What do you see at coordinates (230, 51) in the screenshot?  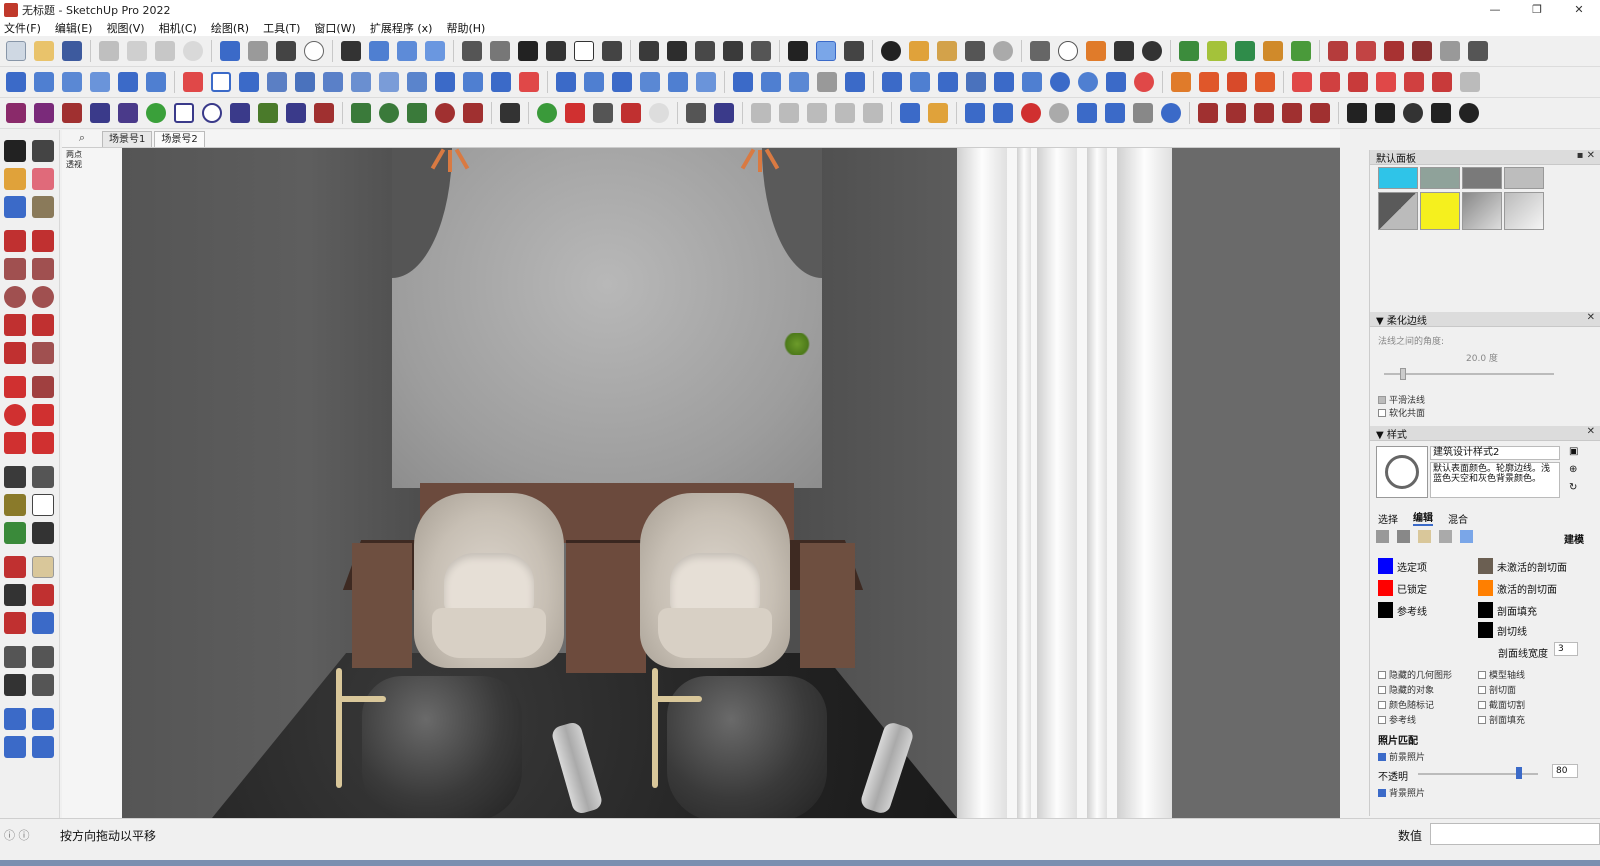 I see `undo-icon` at bounding box center [230, 51].